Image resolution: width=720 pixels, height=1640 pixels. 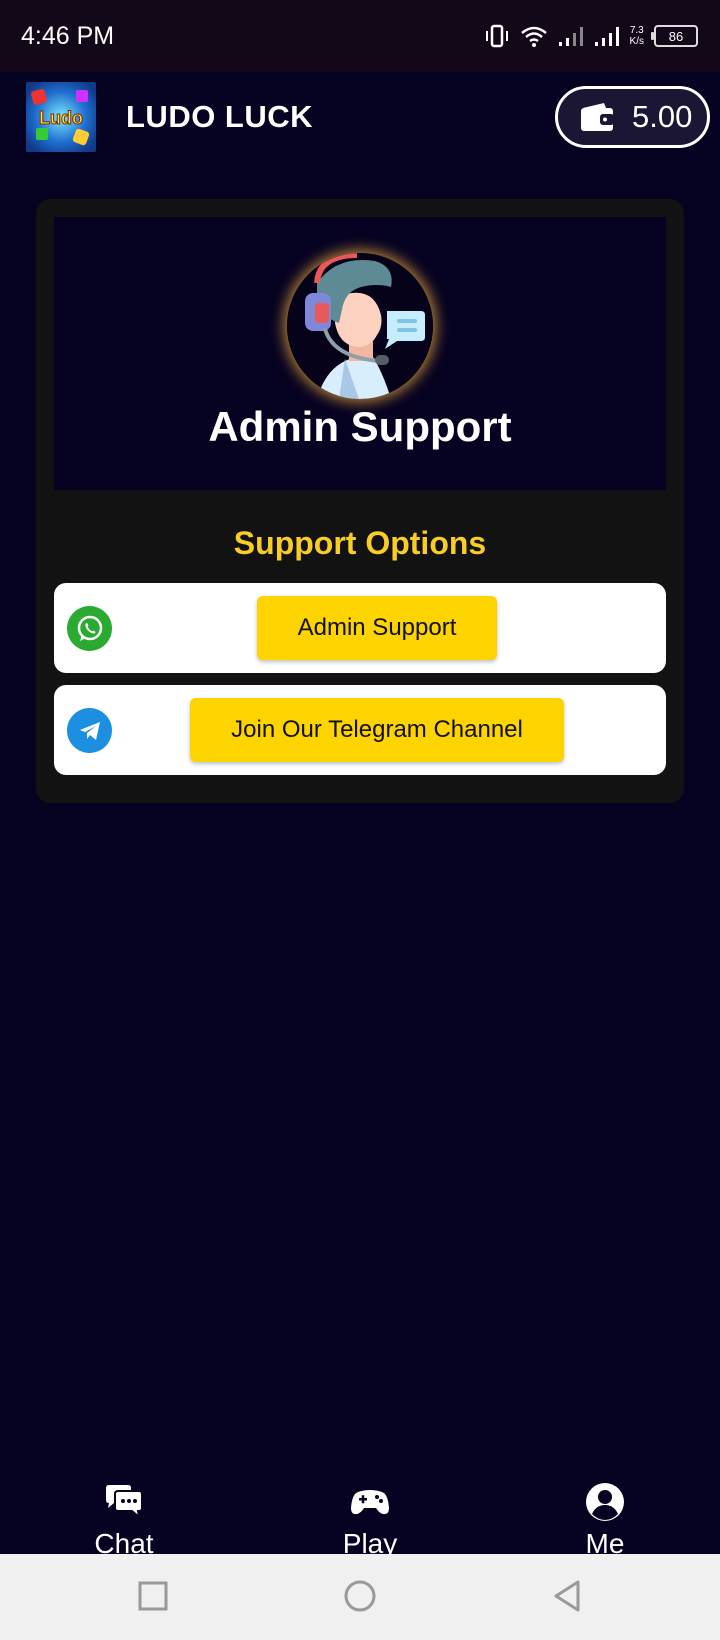 I want to click on wallet-balance-button: 5.00, so click(x=632, y=117).